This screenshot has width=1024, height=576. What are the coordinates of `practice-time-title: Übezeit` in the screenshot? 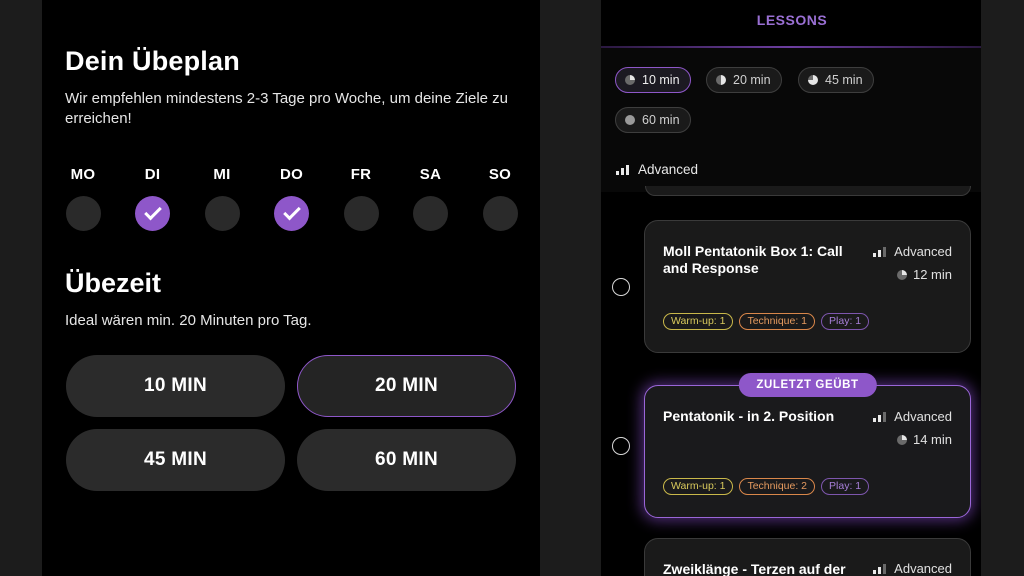 It's located at (113, 283).